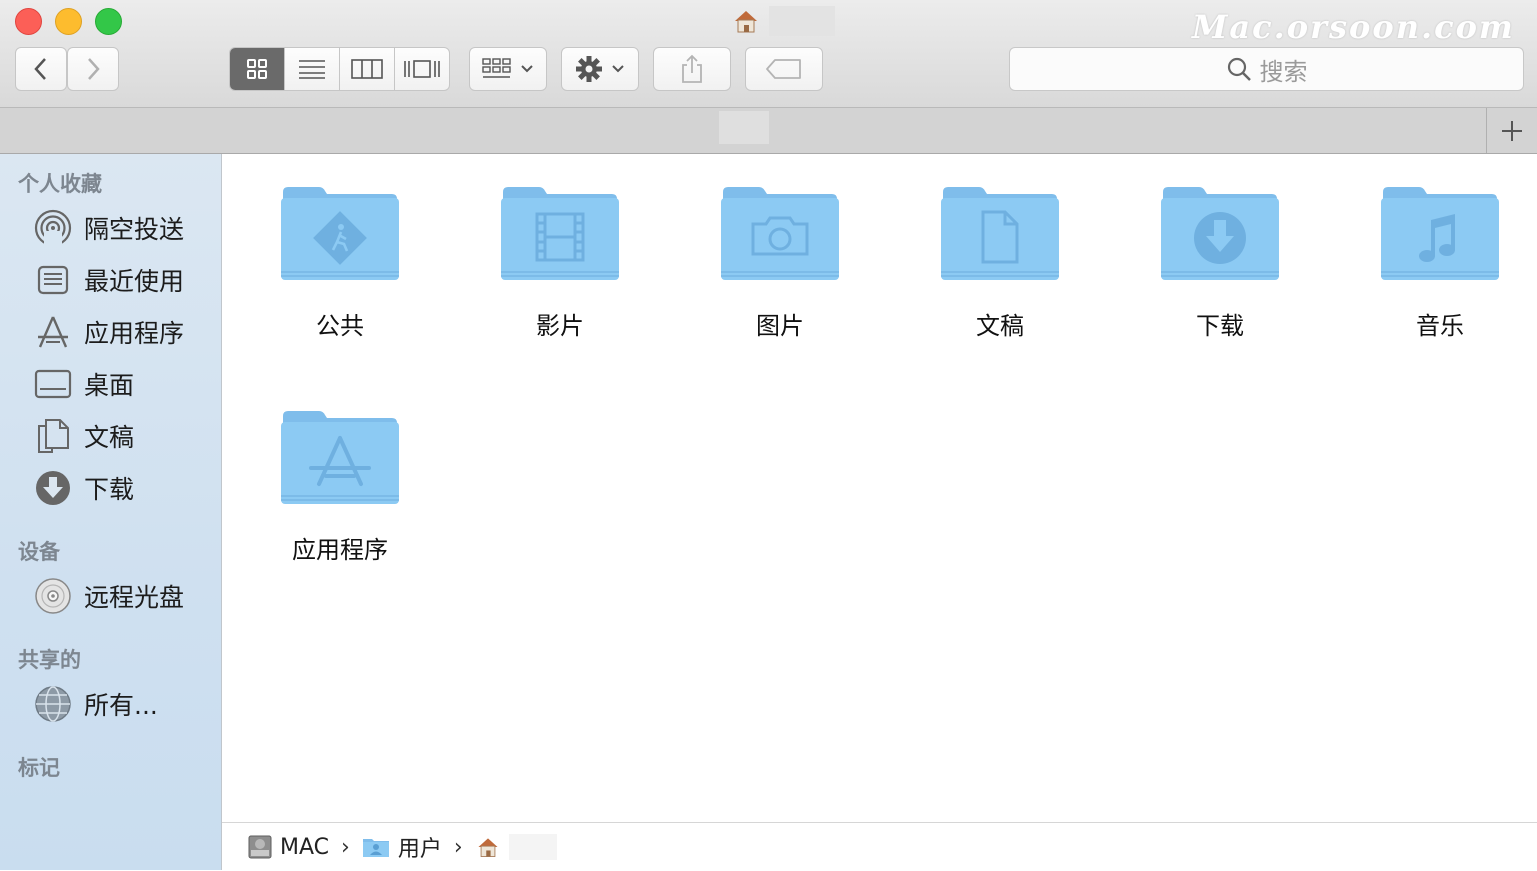 Image resolution: width=1537 pixels, height=871 pixels. What do you see at coordinates (1440, 233) in the screenshot?
I see `music-folder-icon` at bounding box center [1440, 233].